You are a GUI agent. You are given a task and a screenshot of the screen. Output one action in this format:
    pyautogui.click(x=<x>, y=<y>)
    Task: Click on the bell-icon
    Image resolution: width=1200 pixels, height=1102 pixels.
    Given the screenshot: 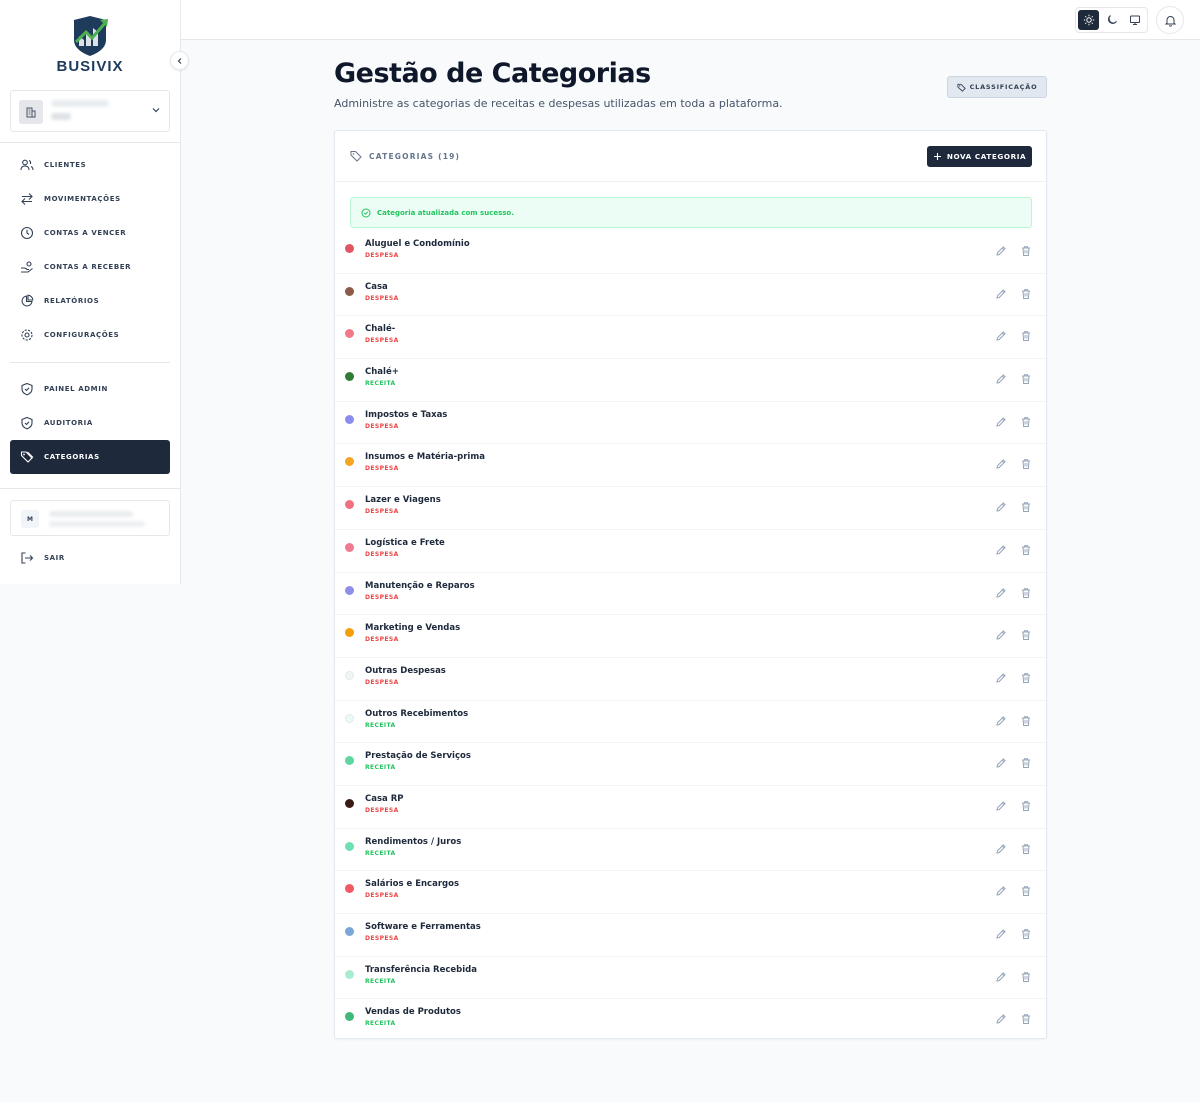 What is the action you would take?
    pyautogui.click(x=1170, y=21)
    